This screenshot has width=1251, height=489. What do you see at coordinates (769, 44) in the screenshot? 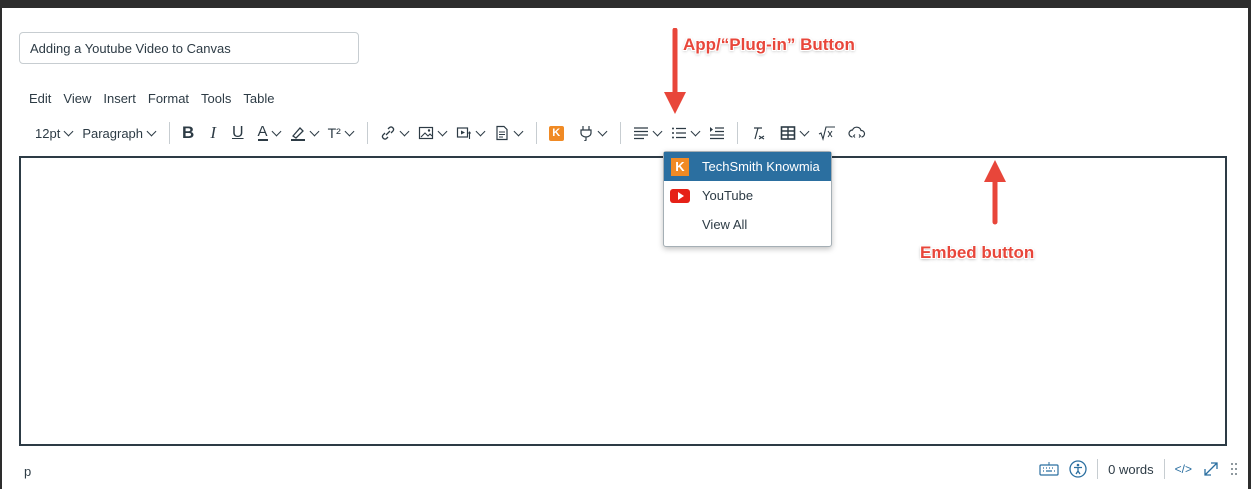
I see `annotation-app-button-label: App/“Plug-in” Button` at bounding box center [769, 44].